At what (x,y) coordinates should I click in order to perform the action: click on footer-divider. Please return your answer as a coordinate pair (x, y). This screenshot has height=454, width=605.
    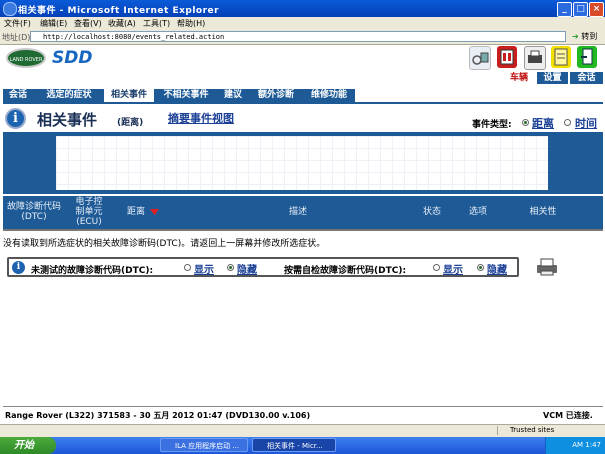
    Looking at the image, I should click on (303, 406).